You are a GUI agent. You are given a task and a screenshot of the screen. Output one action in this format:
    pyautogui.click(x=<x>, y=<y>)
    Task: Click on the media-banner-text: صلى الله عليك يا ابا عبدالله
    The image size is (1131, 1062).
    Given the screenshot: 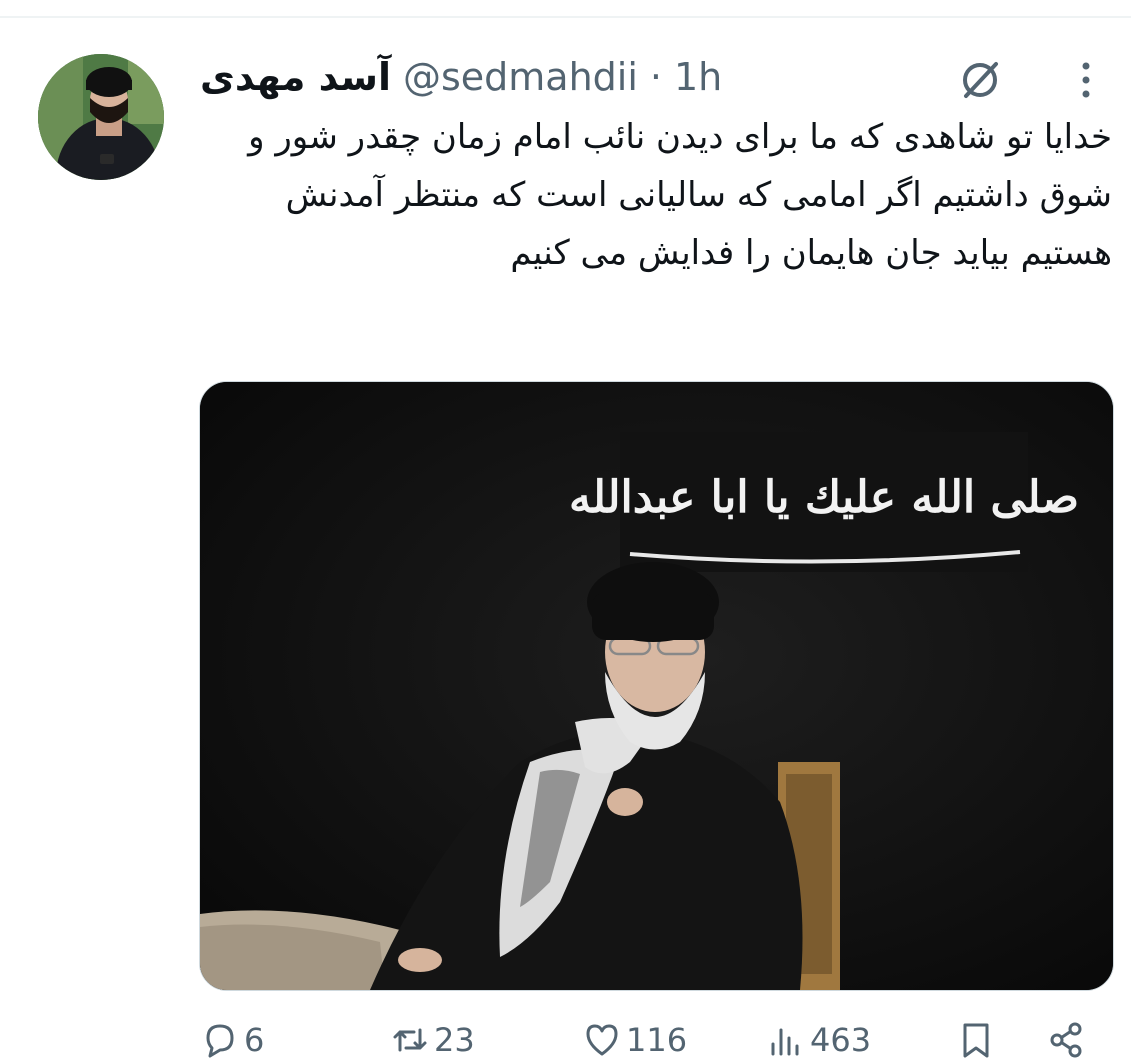 What is the action you would take?
    pyautogui.click(x=824, y=497)
    